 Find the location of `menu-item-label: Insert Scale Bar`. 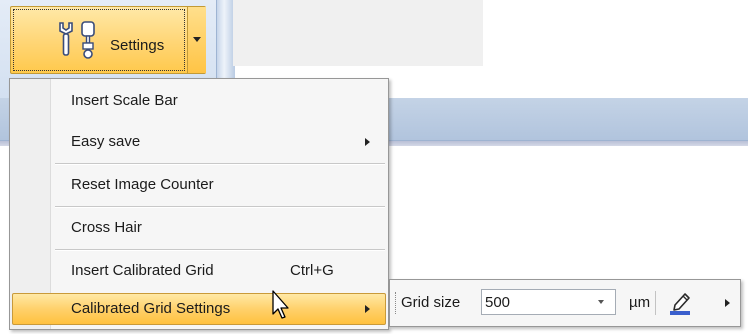

menu-item-label: Insert Scale Bar is located at coordinates (124, 100).